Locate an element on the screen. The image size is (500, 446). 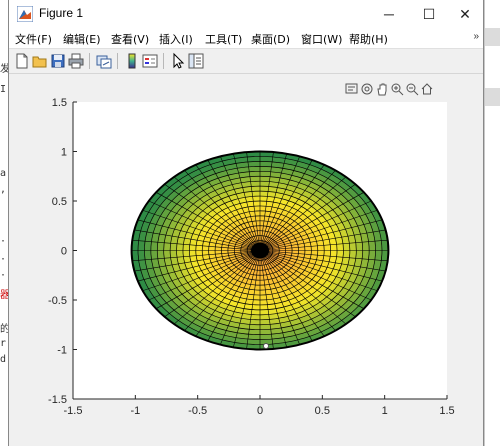
x-tick-label: 0.5 is located at coordinates (322, 411).